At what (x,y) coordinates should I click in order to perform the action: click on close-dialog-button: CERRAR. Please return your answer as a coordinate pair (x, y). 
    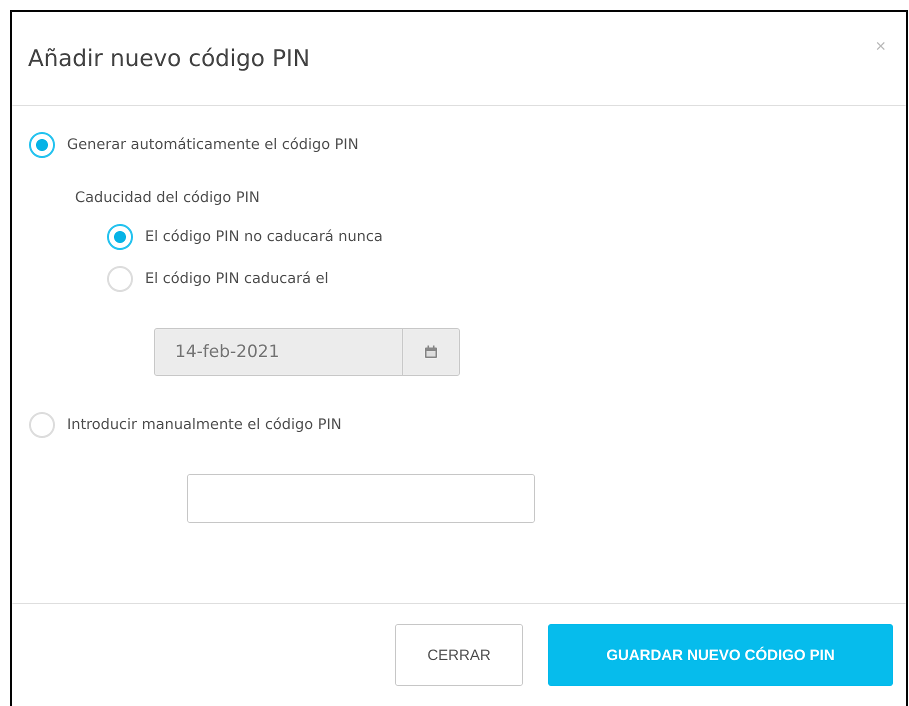
    Looking at the image, I should click on (459, 655).